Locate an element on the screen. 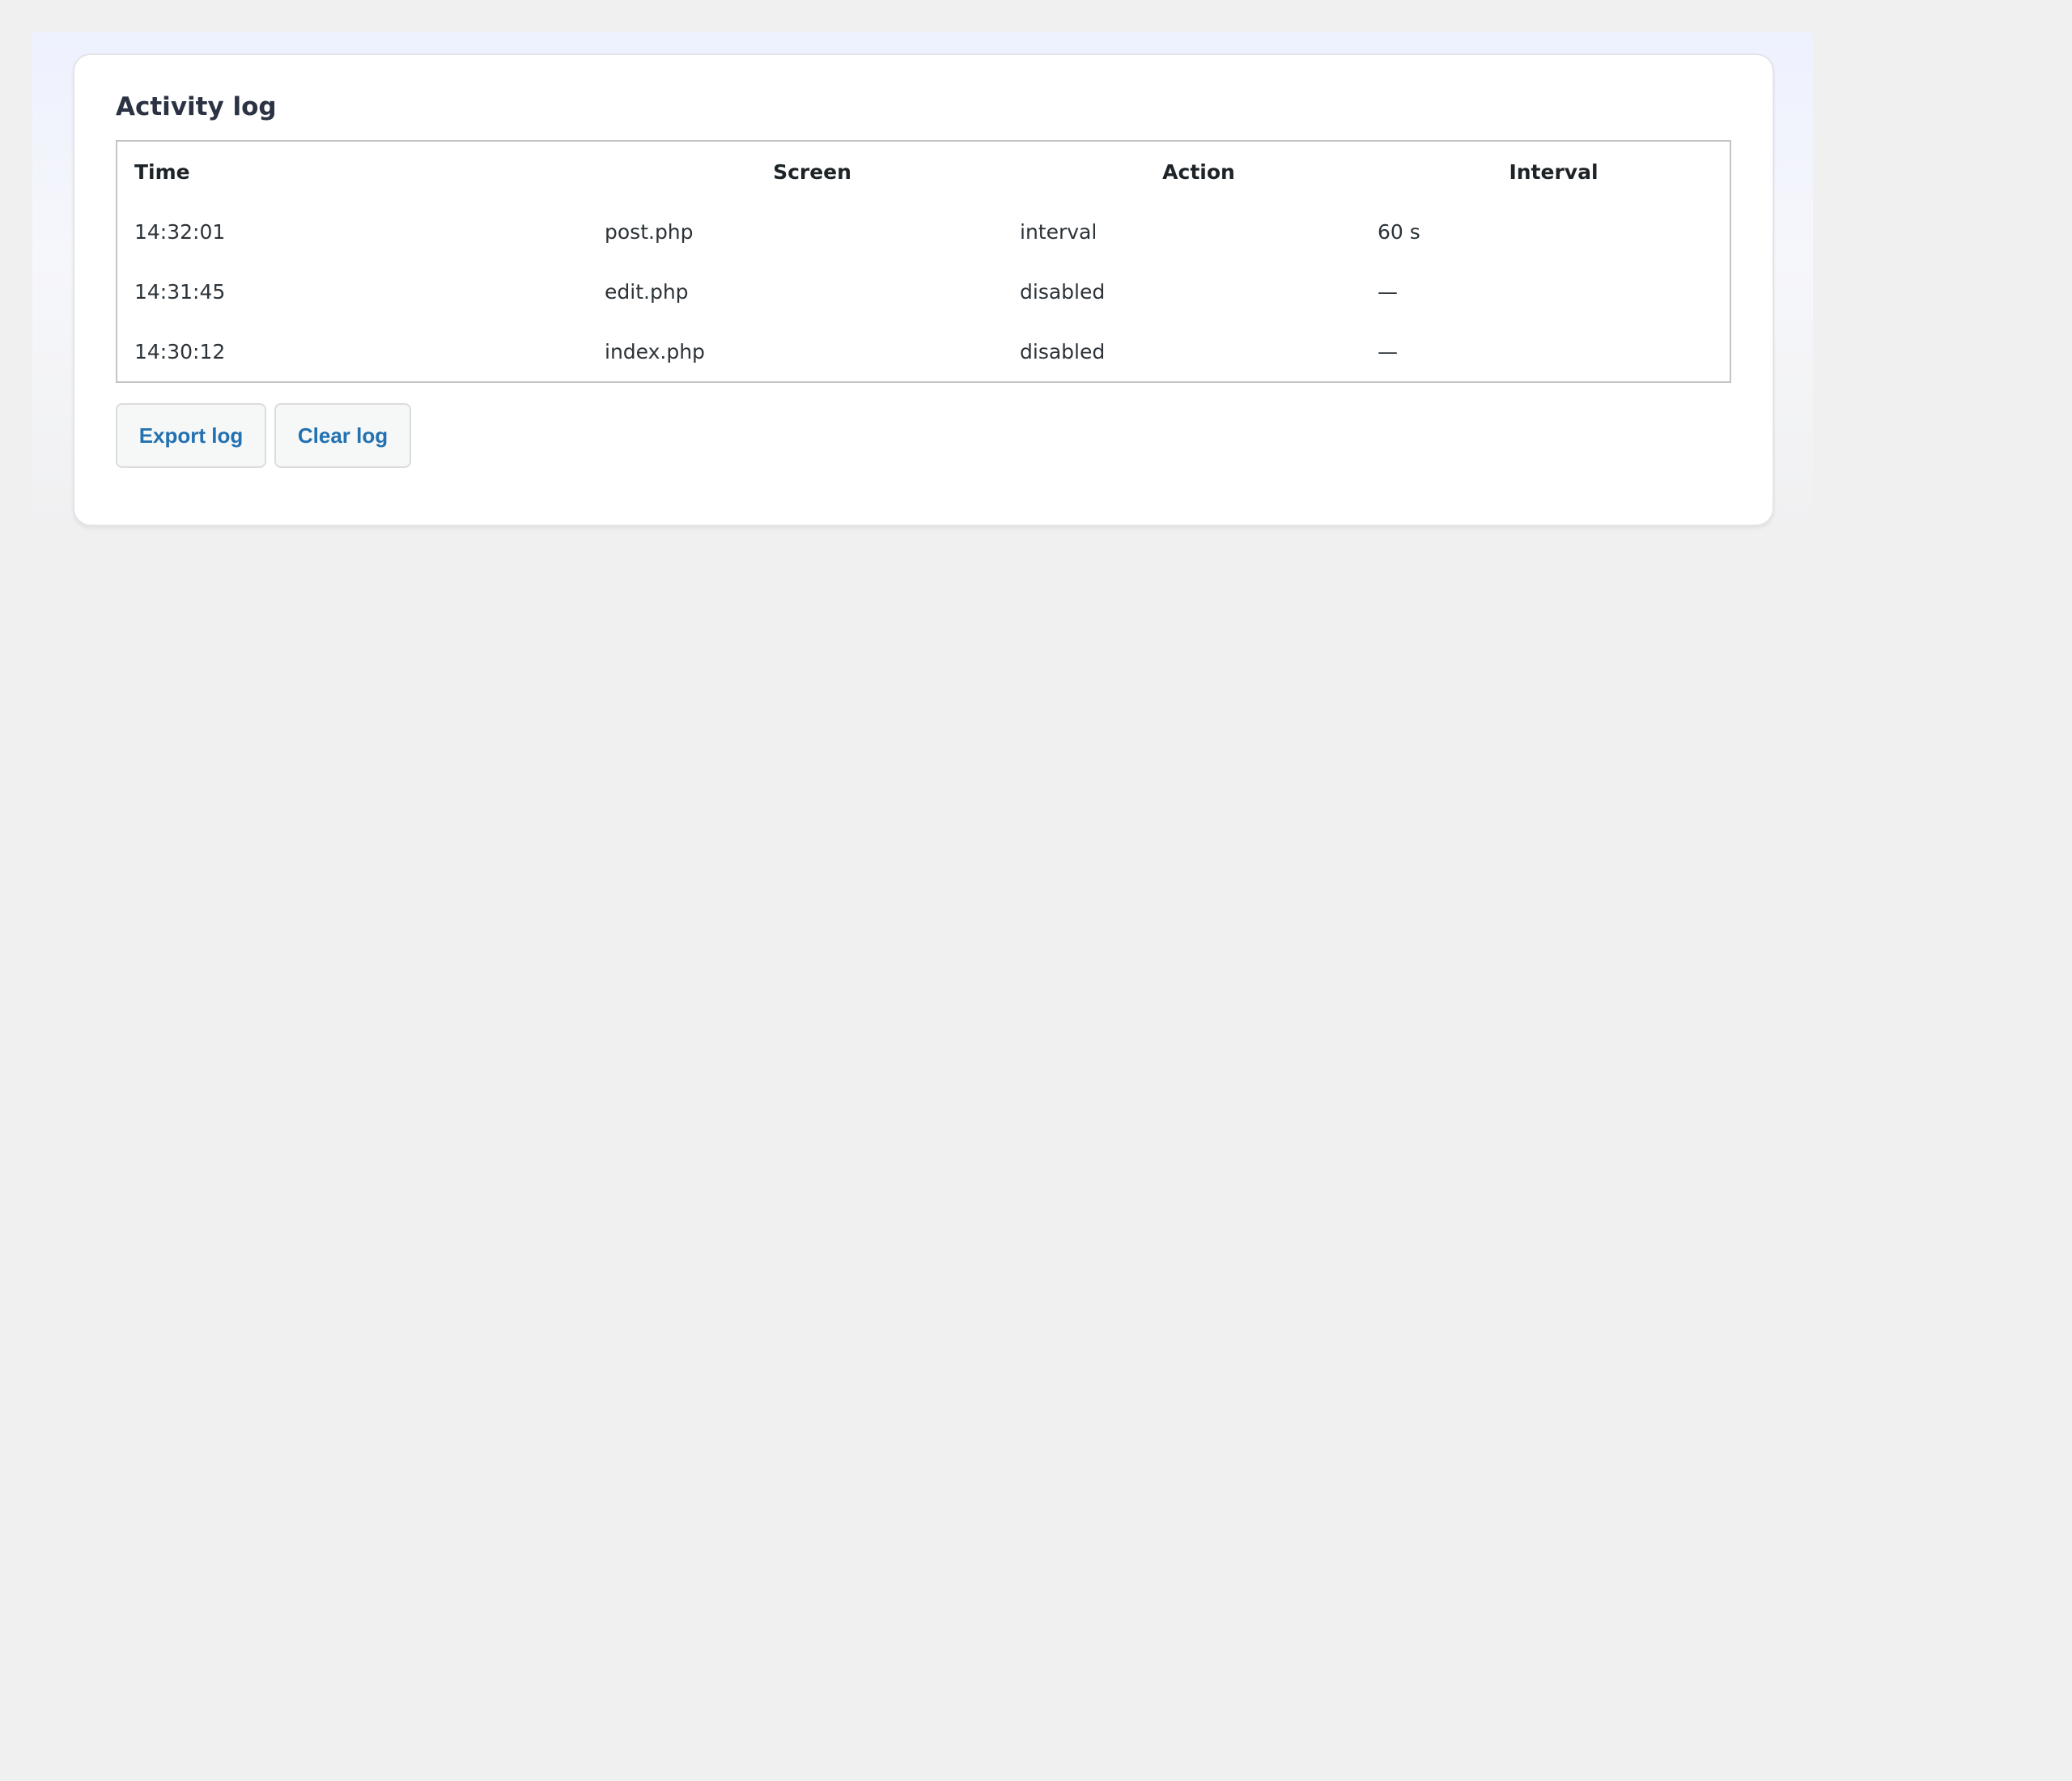 The height and width of the screenshot is (1781, 2072). export-log-button: Export log is located at coordinates (191, 436).